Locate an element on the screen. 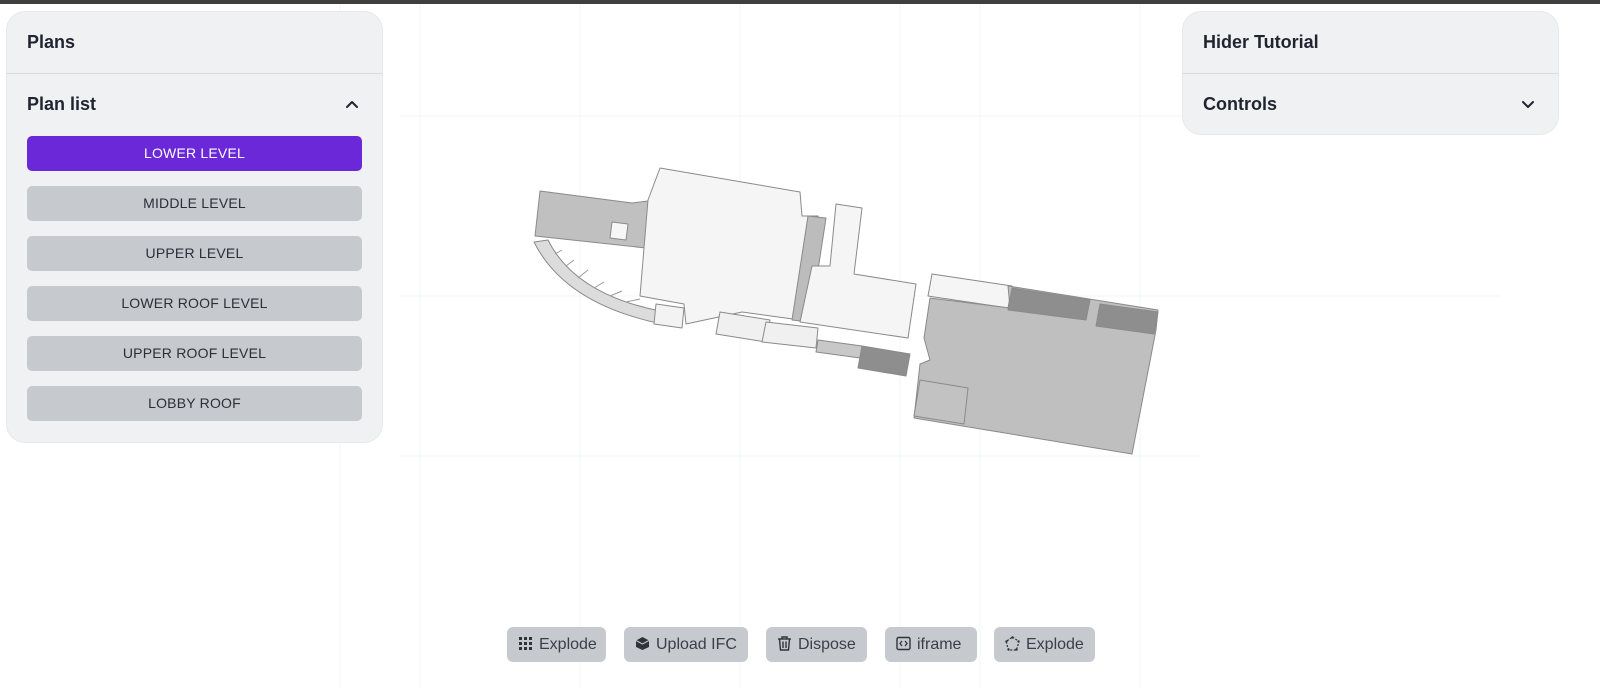 This screenshot has width=1600, height=688. grid-icon is located at coordinates (525, 643).